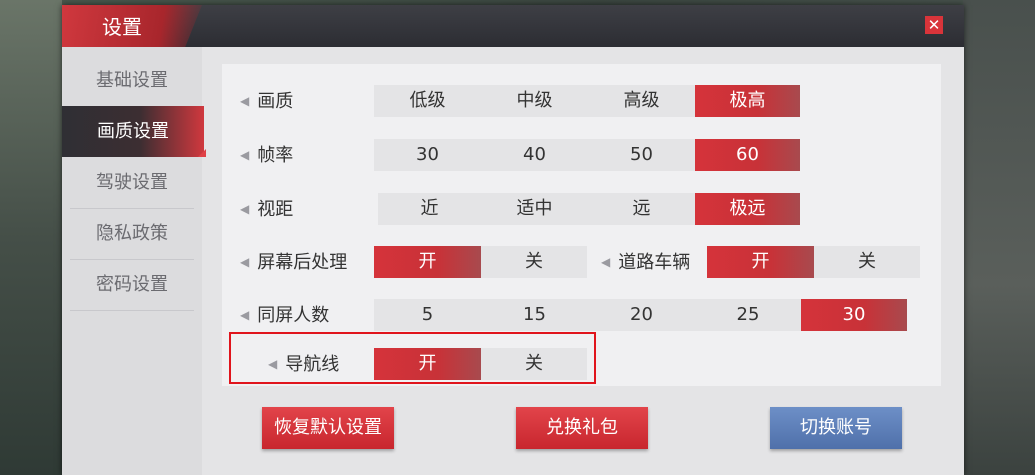  What do you see at coordinates (427, 155) in the screenshot?
I see `framerate-option-30: 30` at bounding box center [427, 155].